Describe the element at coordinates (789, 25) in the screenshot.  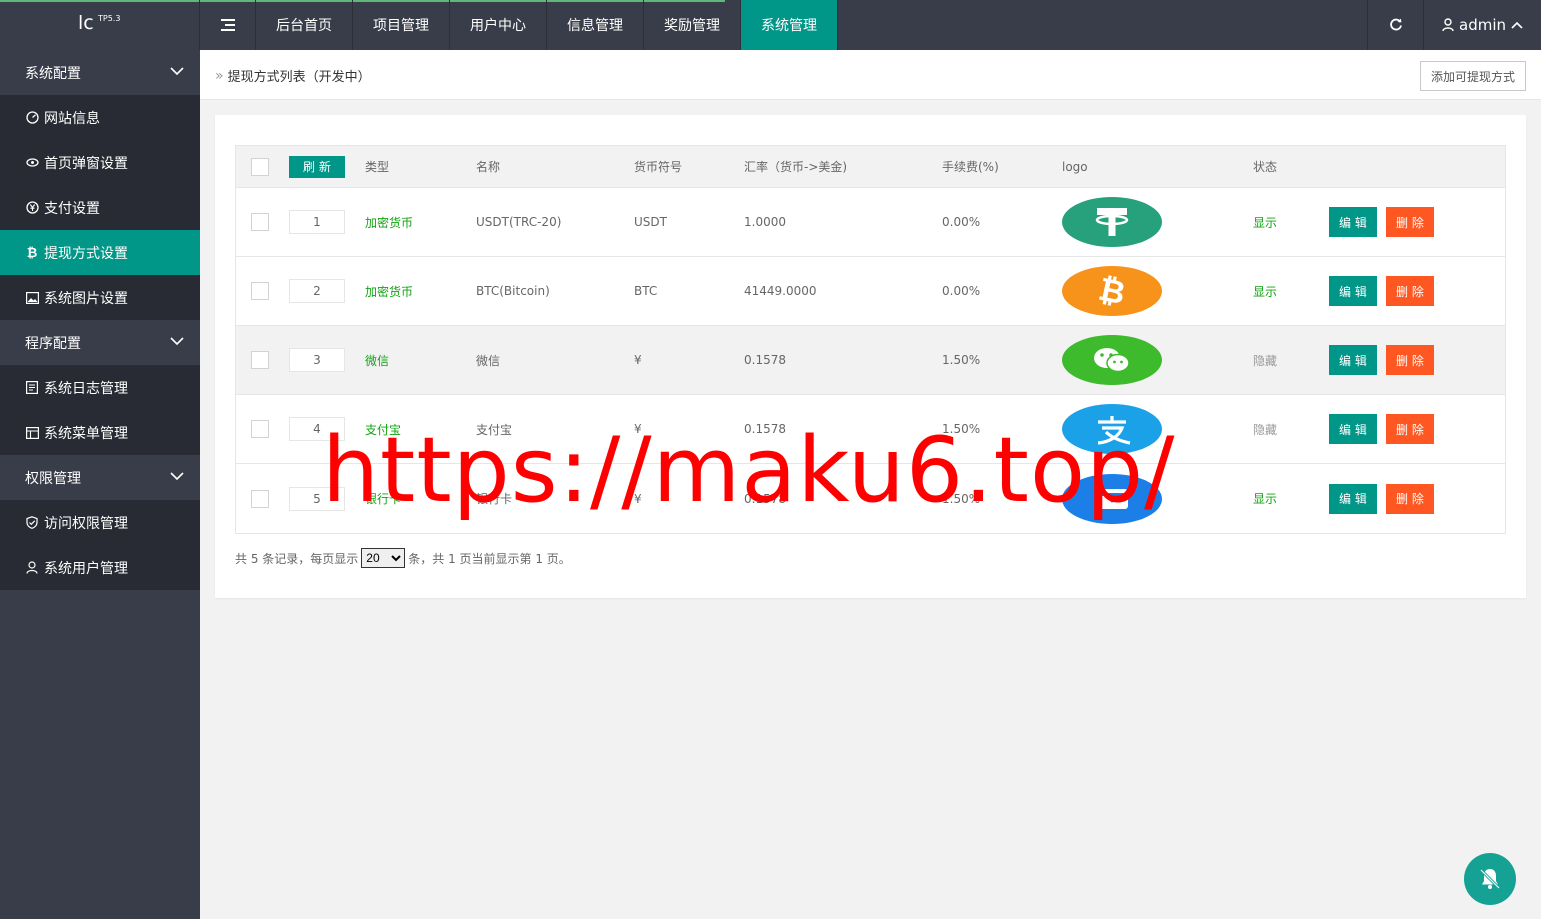
I see `topnav-system: 系统管理` at that location.